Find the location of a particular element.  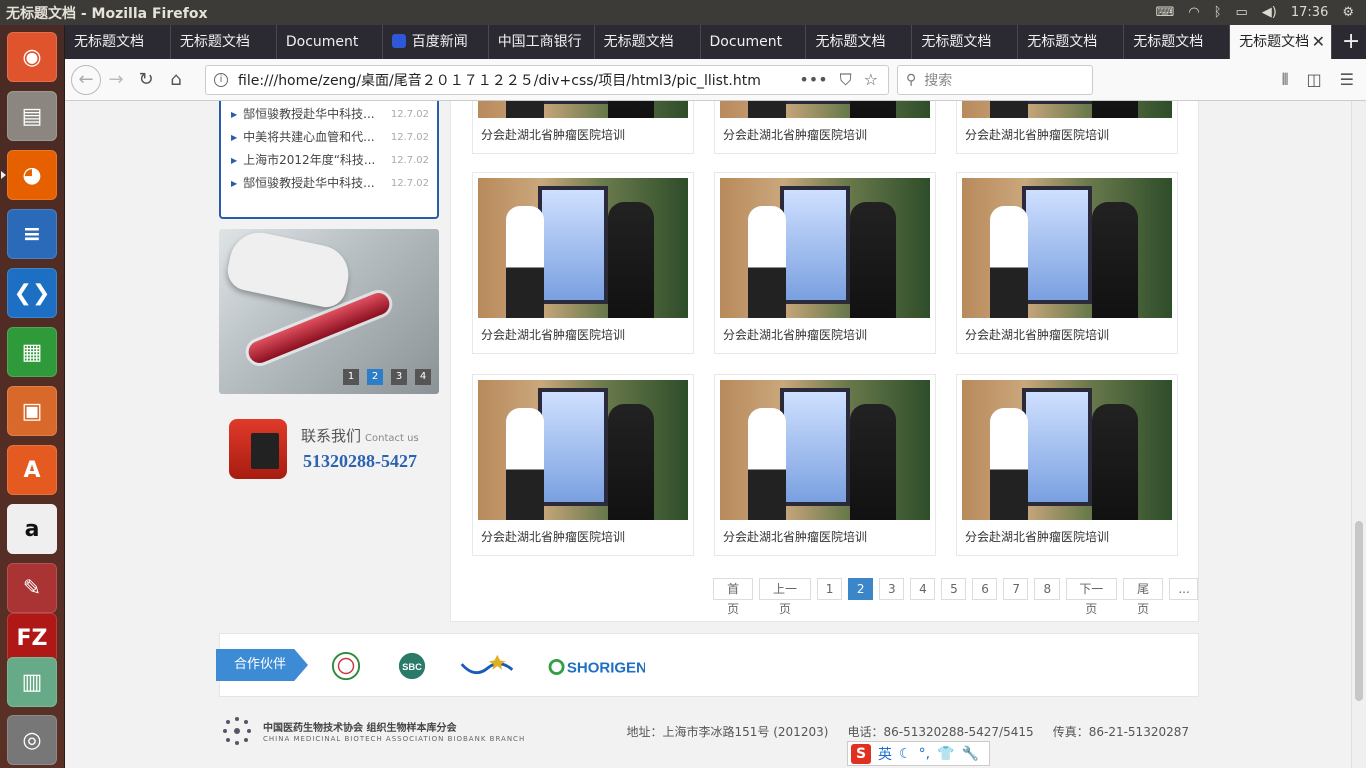

tab: 百度新闻 is located at coordinates (436, 42).